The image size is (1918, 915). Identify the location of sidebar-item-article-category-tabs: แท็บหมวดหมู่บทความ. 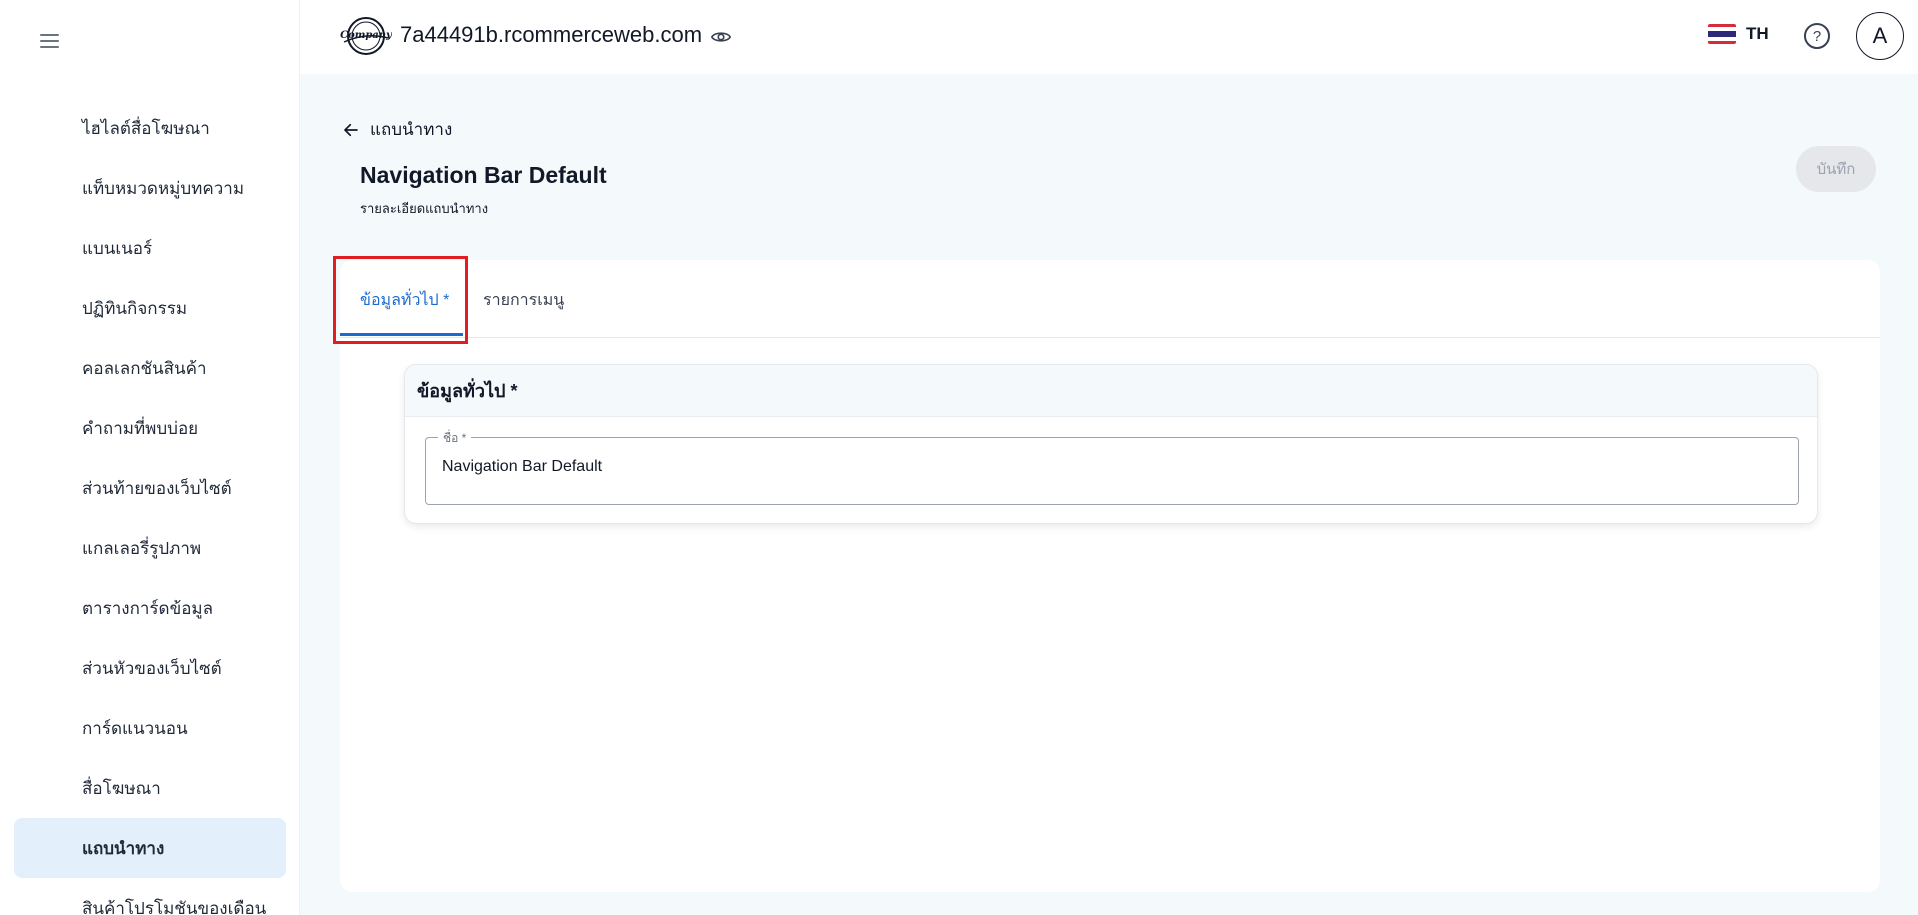
(150, 188).